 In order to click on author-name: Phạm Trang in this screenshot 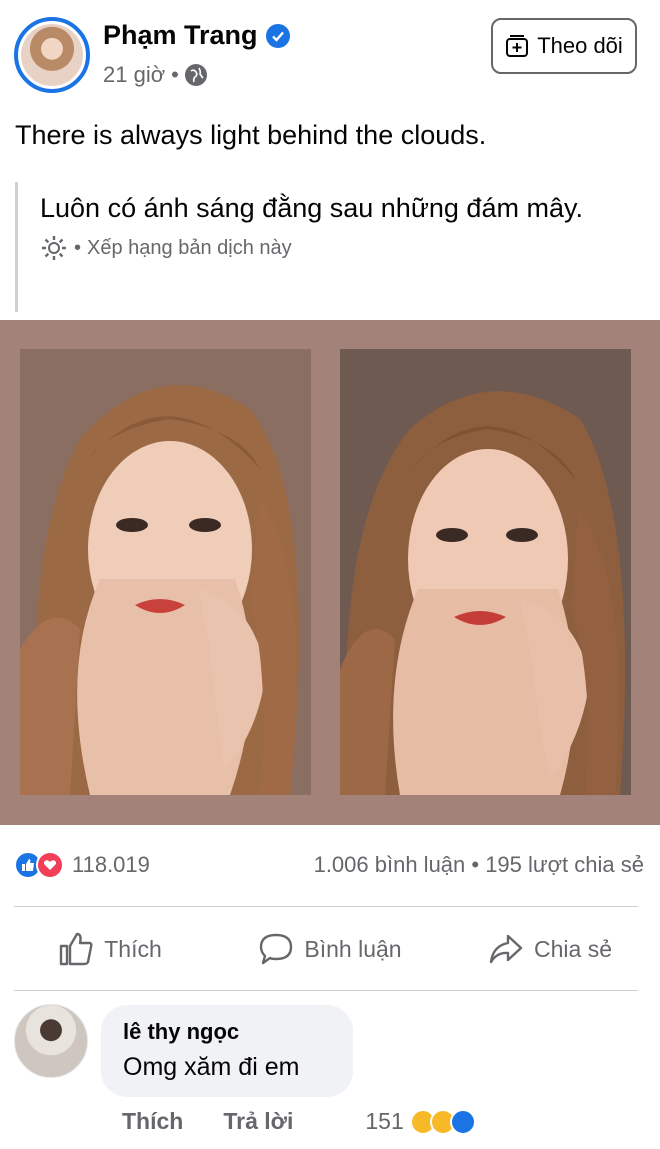, I will do `click(180, 35)`.